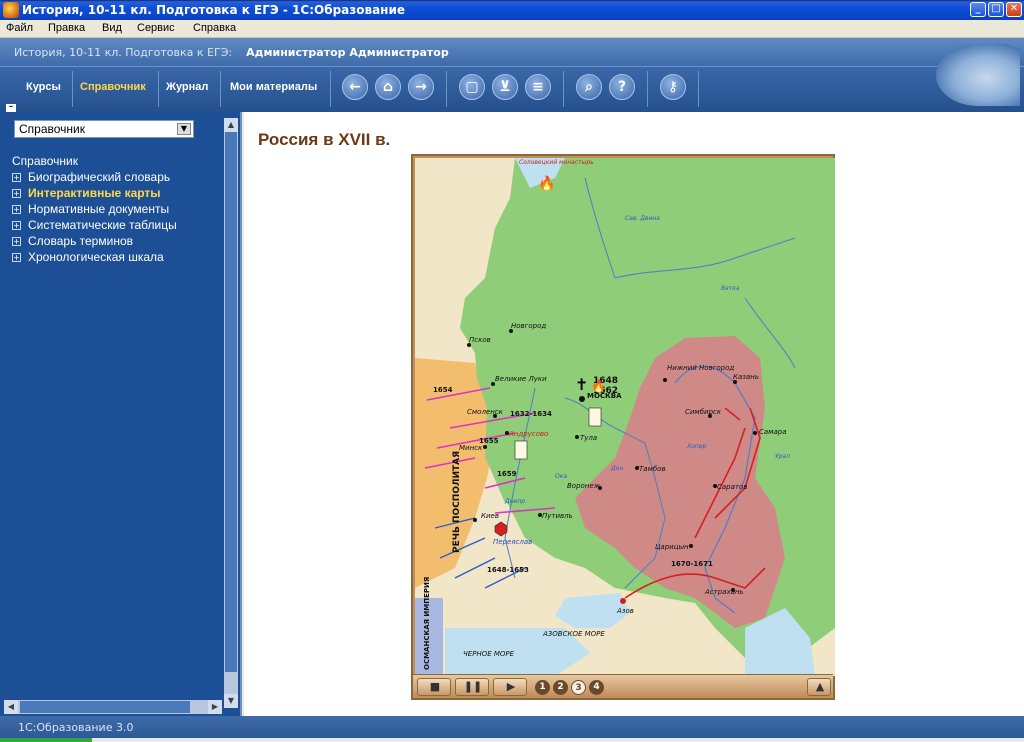  Describe the element at coordinates (94, 226) in the screenshot. I see `tree-item-systematic-tables: + Систематические таблицы` at that location.